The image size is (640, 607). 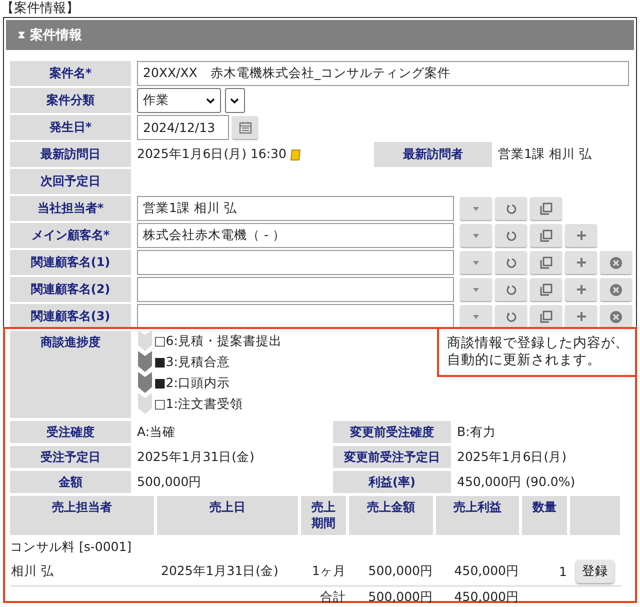 I want to click on memo-icon, so click(x=296, y=154).